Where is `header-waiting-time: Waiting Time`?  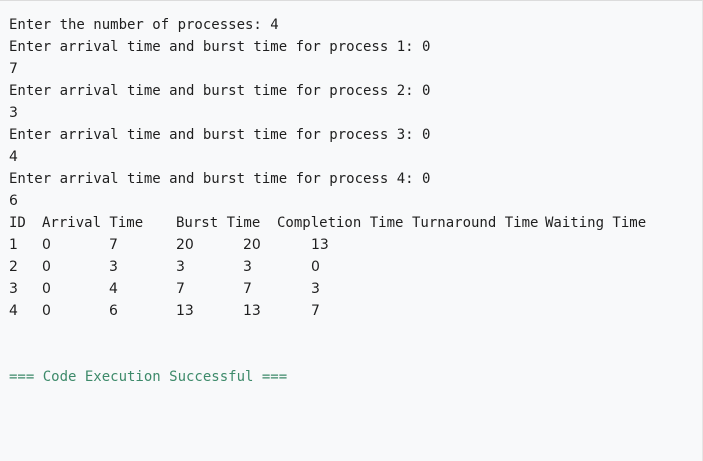 header-waiting-time: Waiting Time is located at coordinates (596, 223).